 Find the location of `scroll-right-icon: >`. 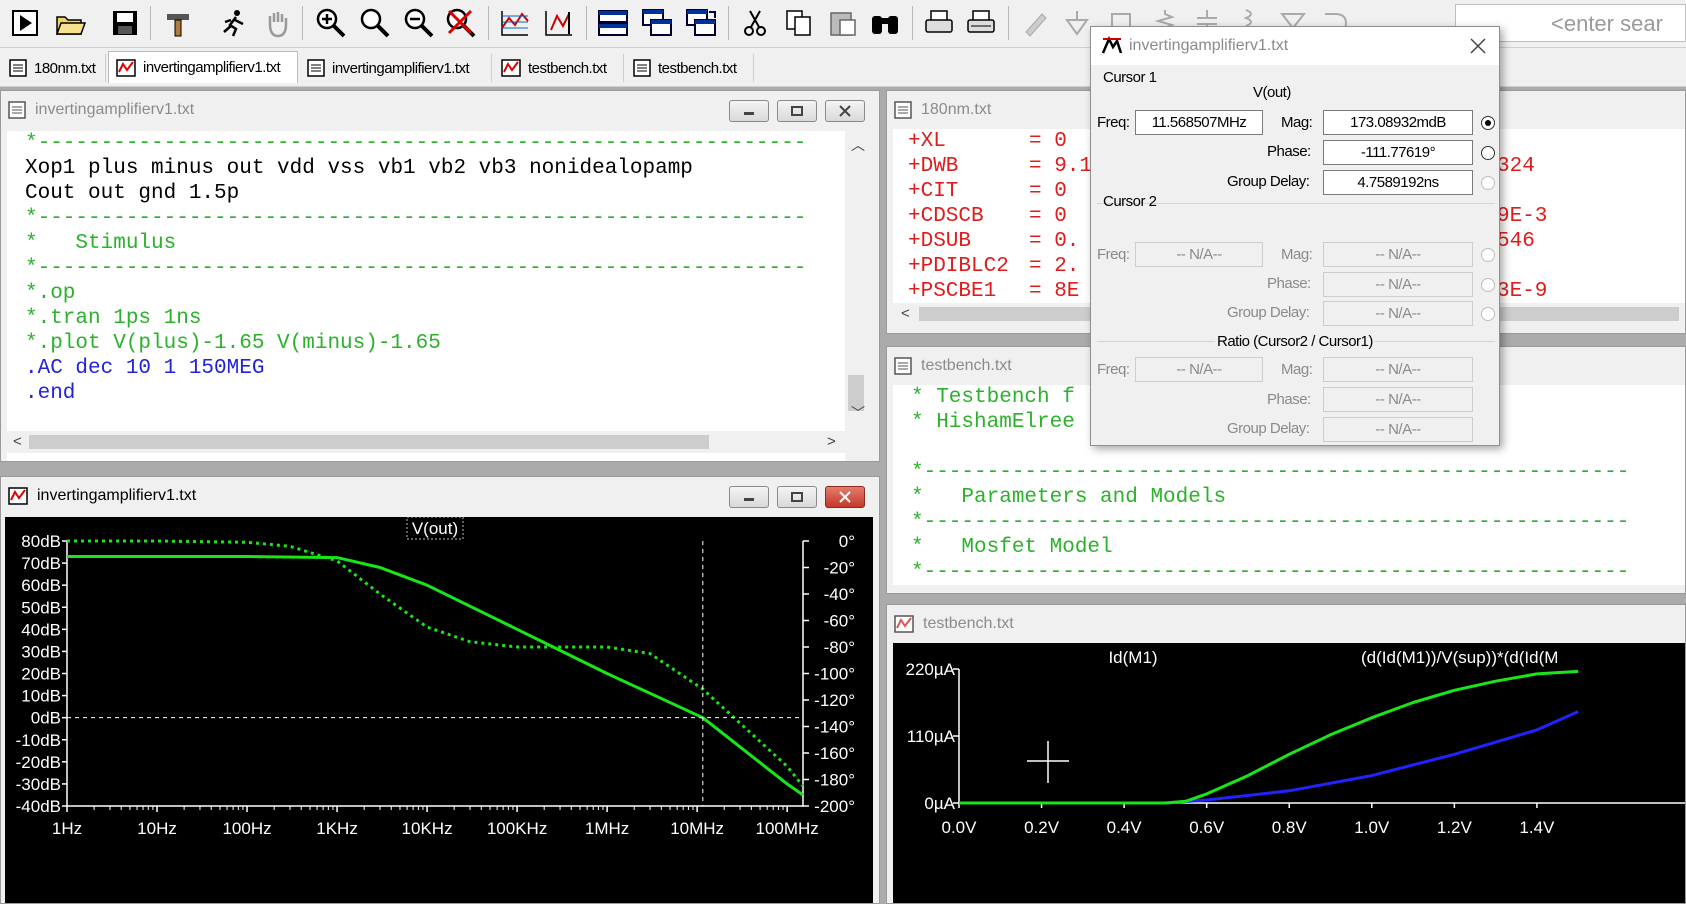

scroll-right-icon: > is located at coordinates (831, 441).